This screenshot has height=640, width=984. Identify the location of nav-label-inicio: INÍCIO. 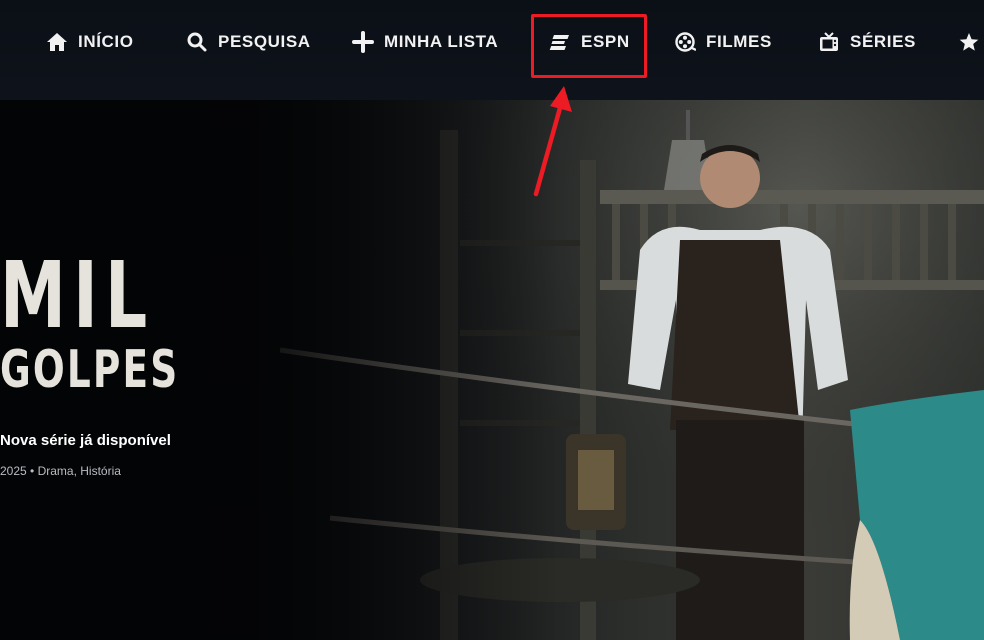
(106, 41).